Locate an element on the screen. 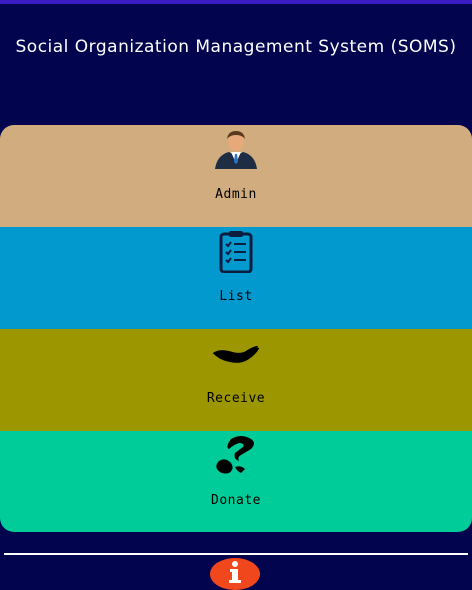 This screenshot has width=472, height=590. menu-item-label: Admin is located at coordinates (236, 194).